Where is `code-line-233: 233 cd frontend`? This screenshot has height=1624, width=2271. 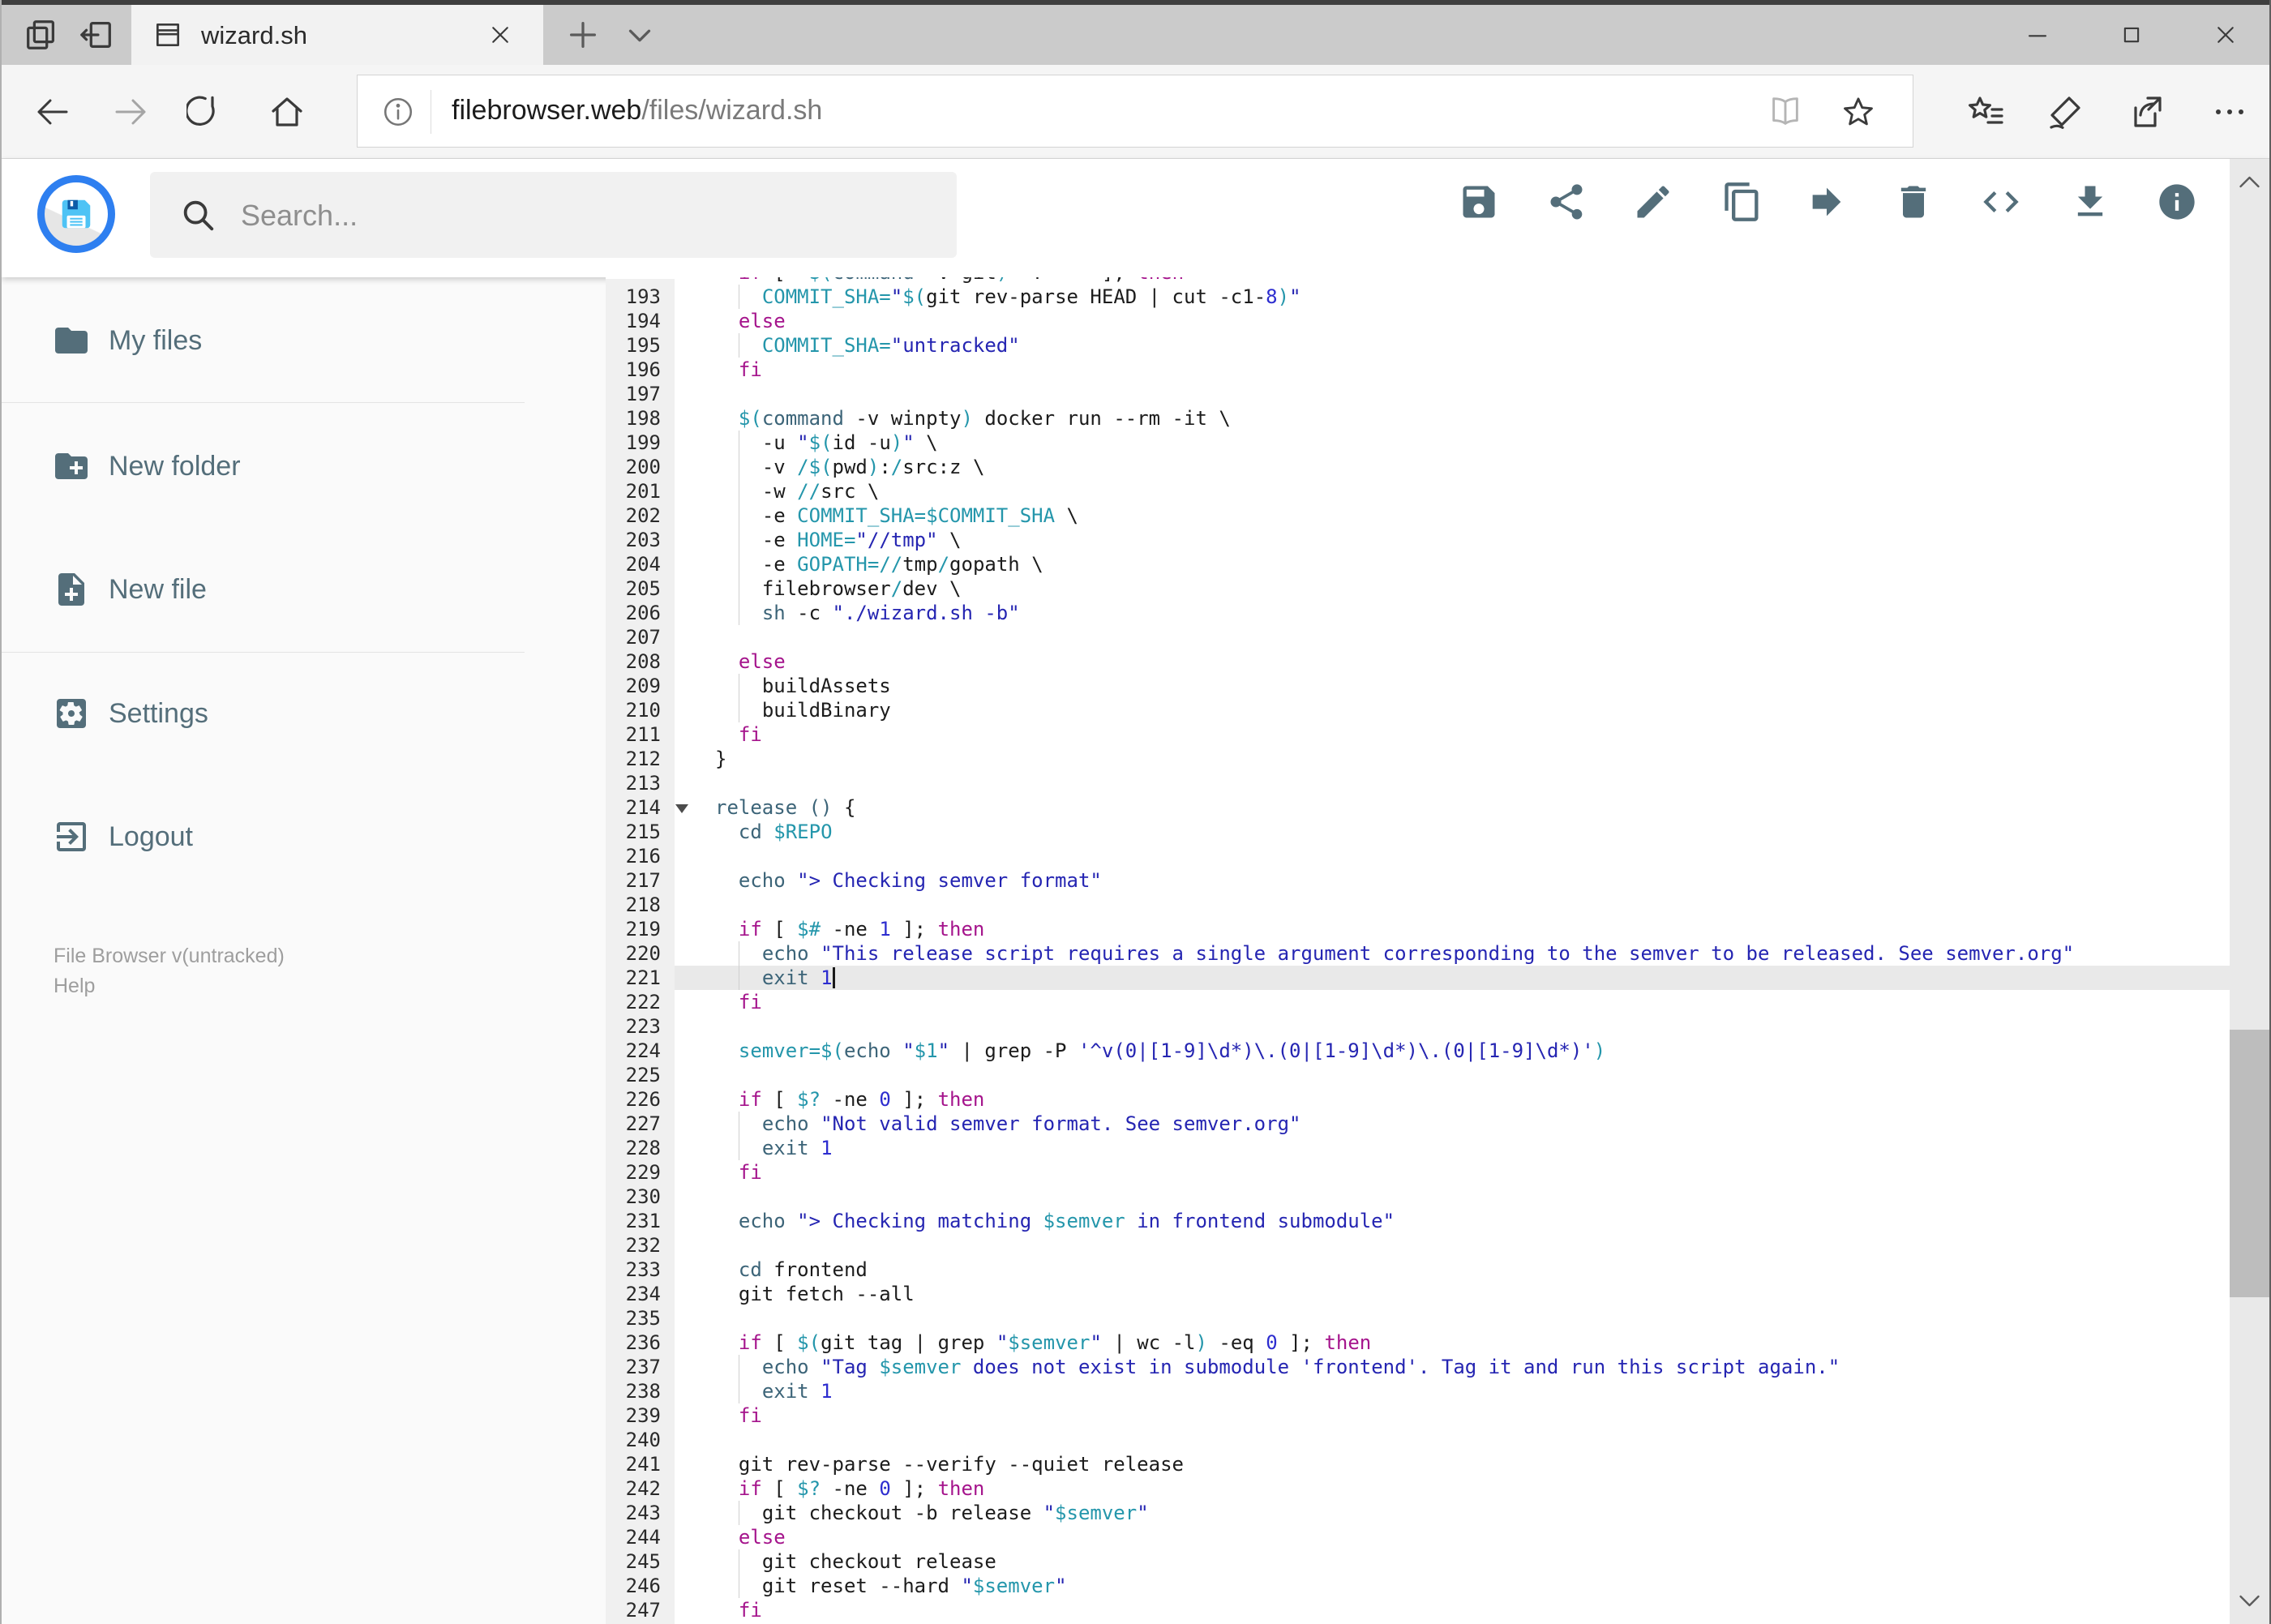 code-line-233: 233 cd frontend is located at coordinates (1418, 1270).